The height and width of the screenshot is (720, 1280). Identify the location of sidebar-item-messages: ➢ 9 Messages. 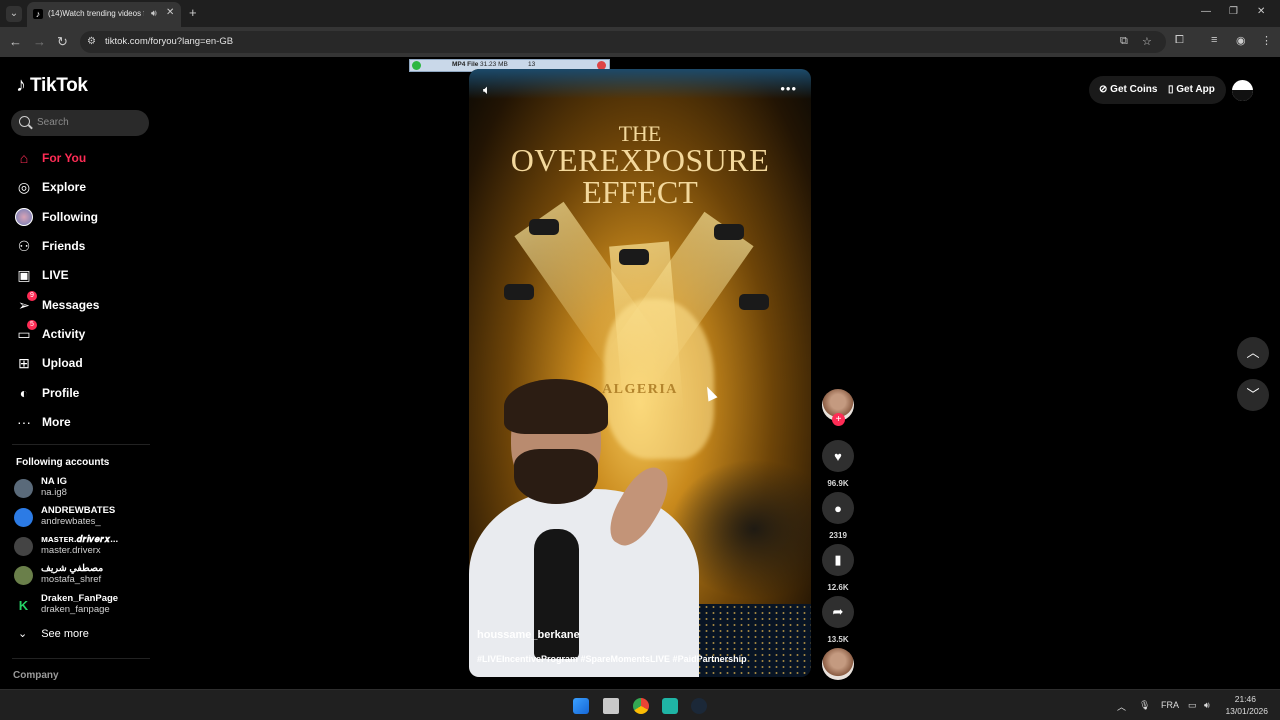
(57, 303).